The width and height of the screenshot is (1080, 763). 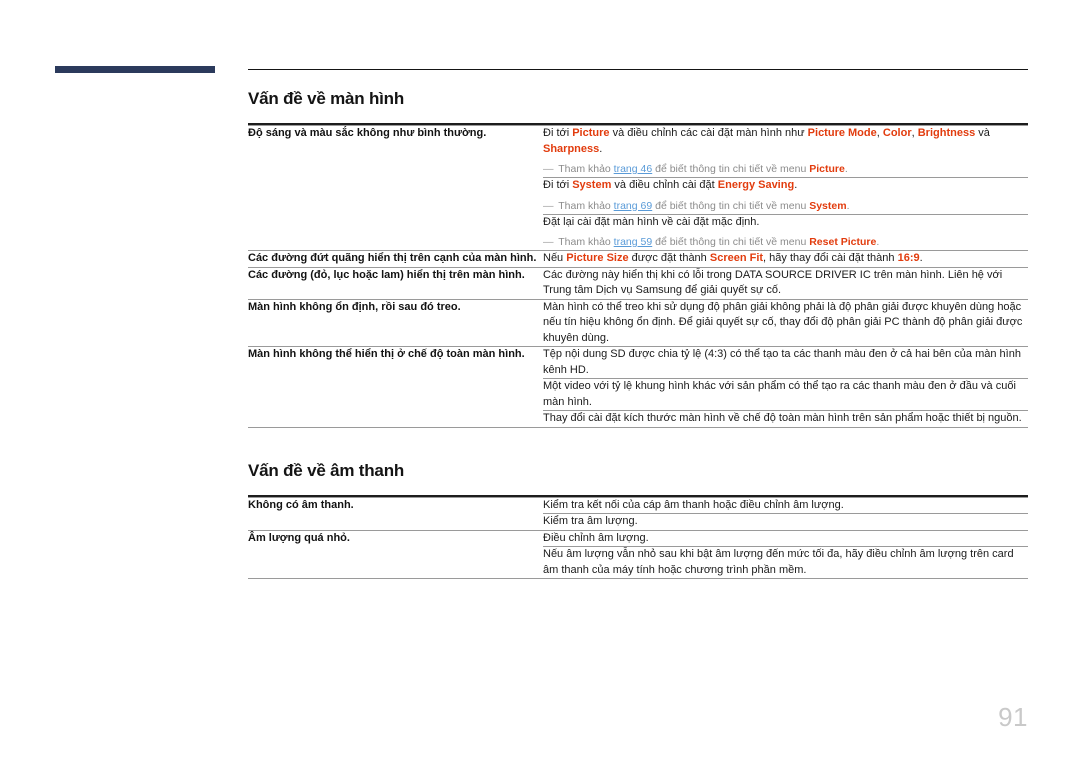 I want to click on solution-text: Điều chỉnh âm lượng., so click(x=785, y=539).